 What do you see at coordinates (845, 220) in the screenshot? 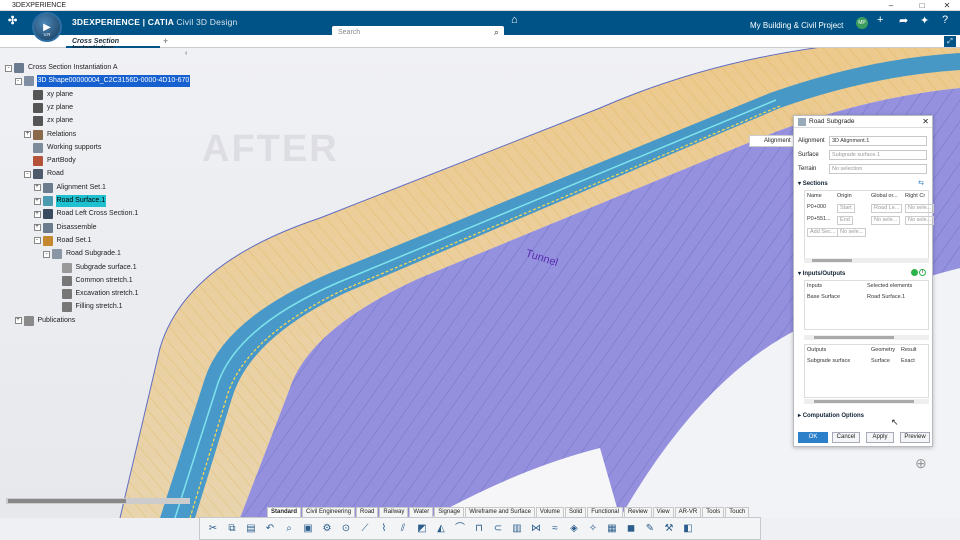
I see `cell-selector: End` at bounding box center [845, 220].